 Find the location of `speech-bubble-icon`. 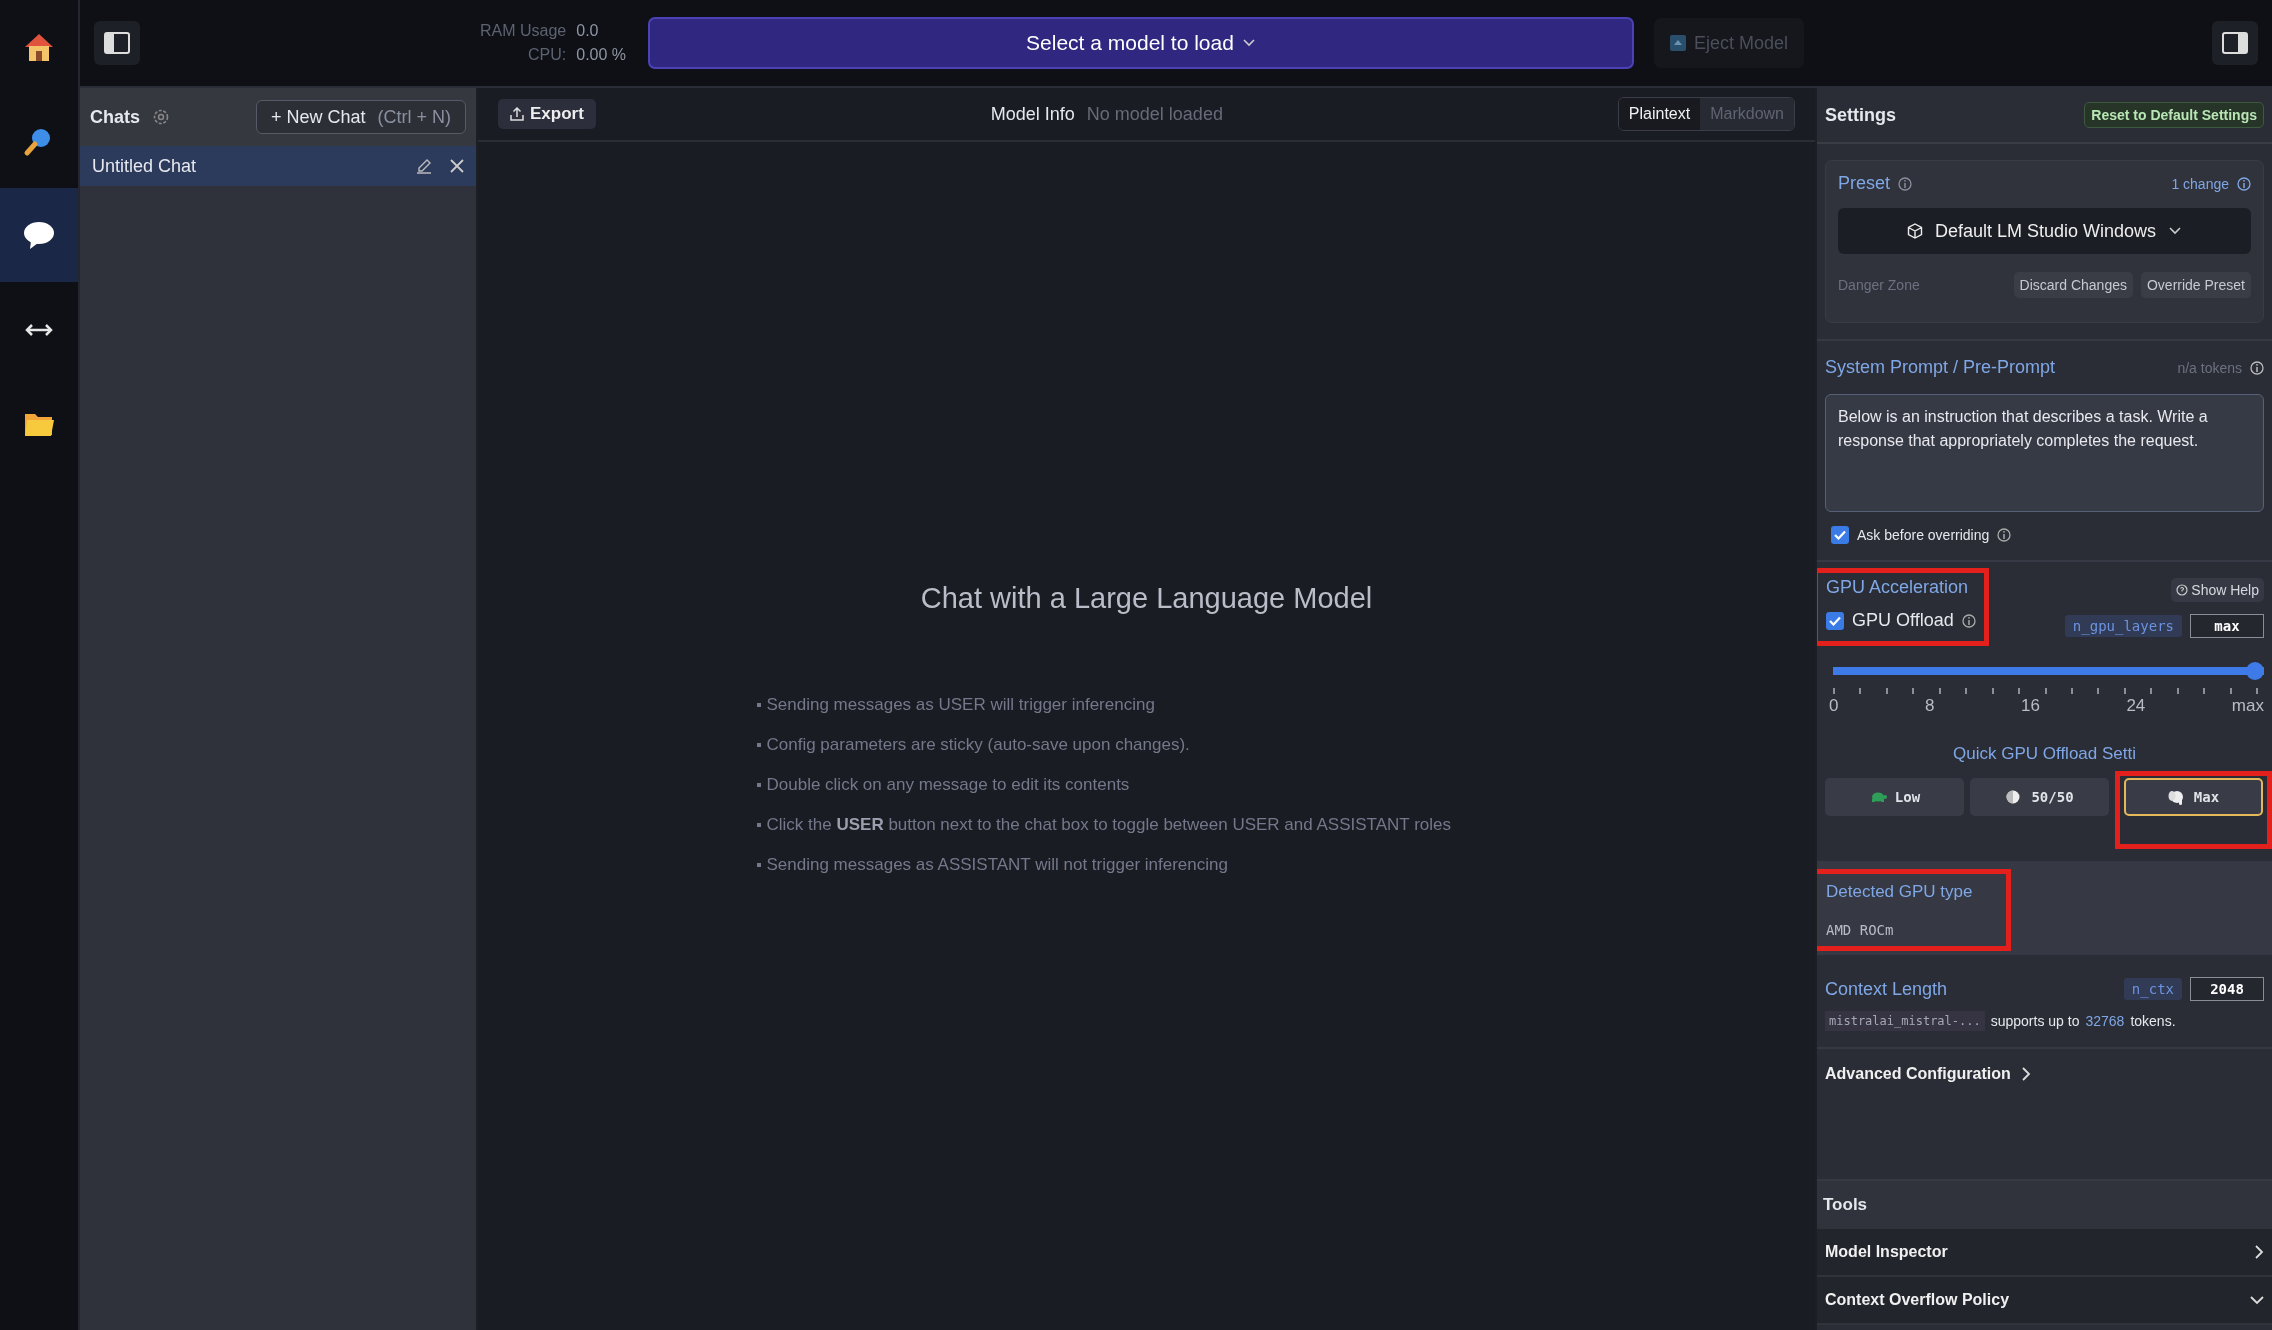

speech-bubble-icon is located at coordinates (39, 235).